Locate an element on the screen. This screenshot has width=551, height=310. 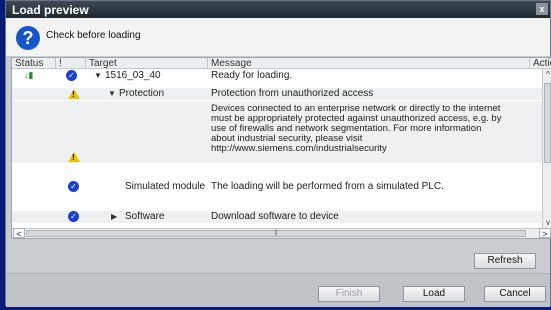
scroll-up-icon: ^ is located at coordinates (547, 75).